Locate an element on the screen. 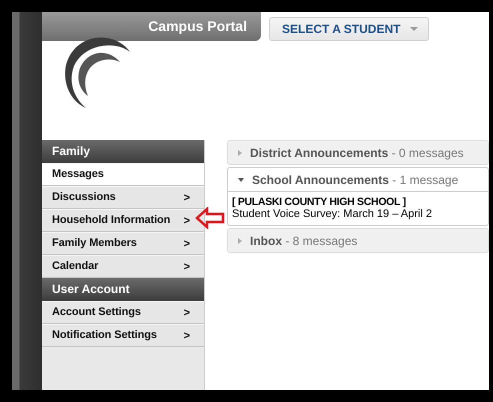  nav-item: Discussions > is located at coordinates (123, 197).